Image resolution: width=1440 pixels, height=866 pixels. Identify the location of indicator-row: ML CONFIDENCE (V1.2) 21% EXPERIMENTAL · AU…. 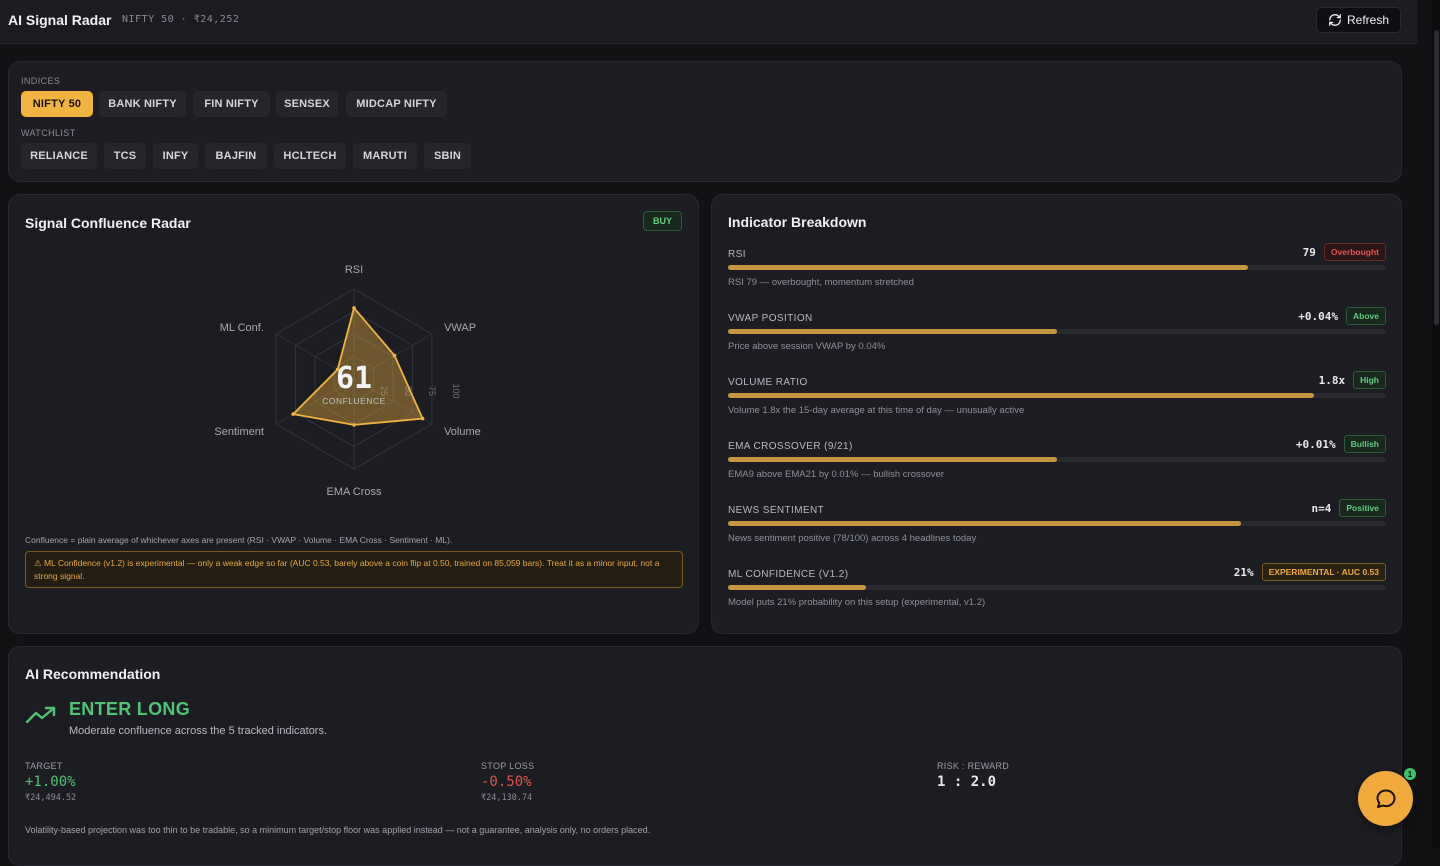
(1057, 596).